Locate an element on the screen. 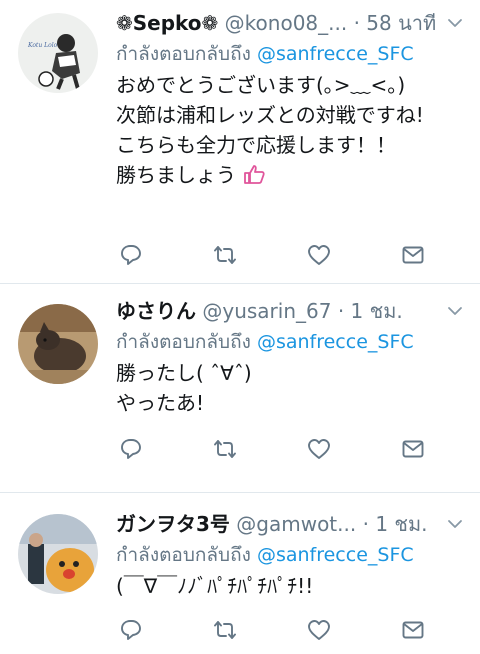 The height and width of the screenshot is (654, 480). tweet-header: ガンヲタ3号 @gamwot... · 1 ชม. is located at coordinates (292, 524).